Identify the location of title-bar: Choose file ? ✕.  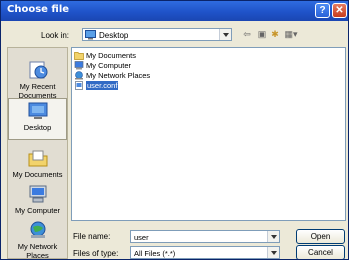
(174, 11).